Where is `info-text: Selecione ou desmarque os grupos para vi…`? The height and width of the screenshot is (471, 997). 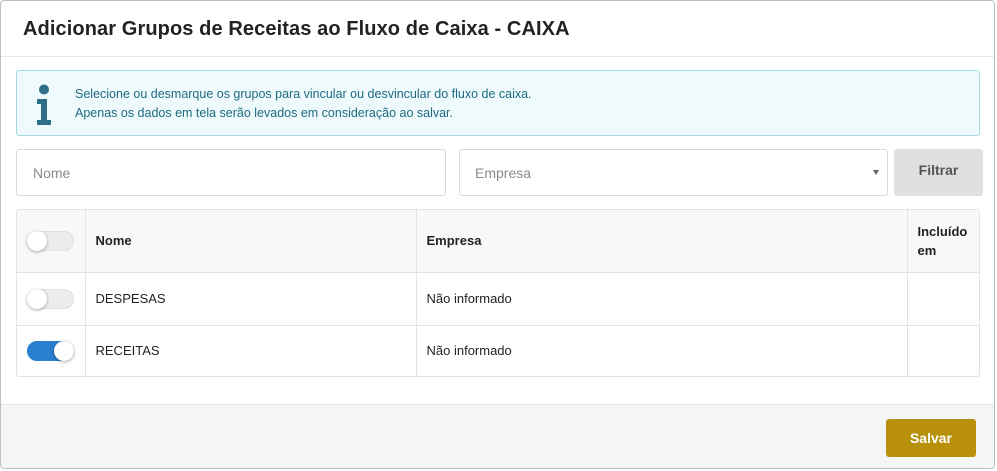 info-text: Selecione ou desmarque os grupos para vi… is located at coordinates (303, 104).